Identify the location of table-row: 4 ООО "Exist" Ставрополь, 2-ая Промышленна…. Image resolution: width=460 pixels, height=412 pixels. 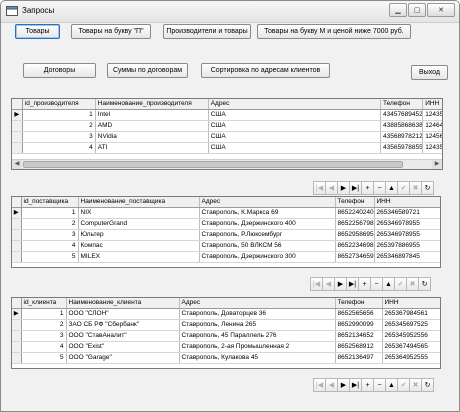
(226, 347).